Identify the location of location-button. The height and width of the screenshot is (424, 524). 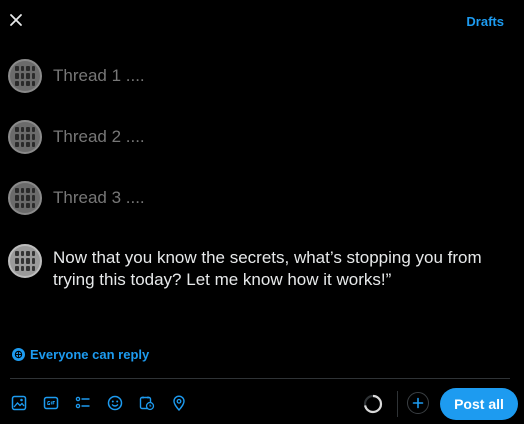
(179, 403).